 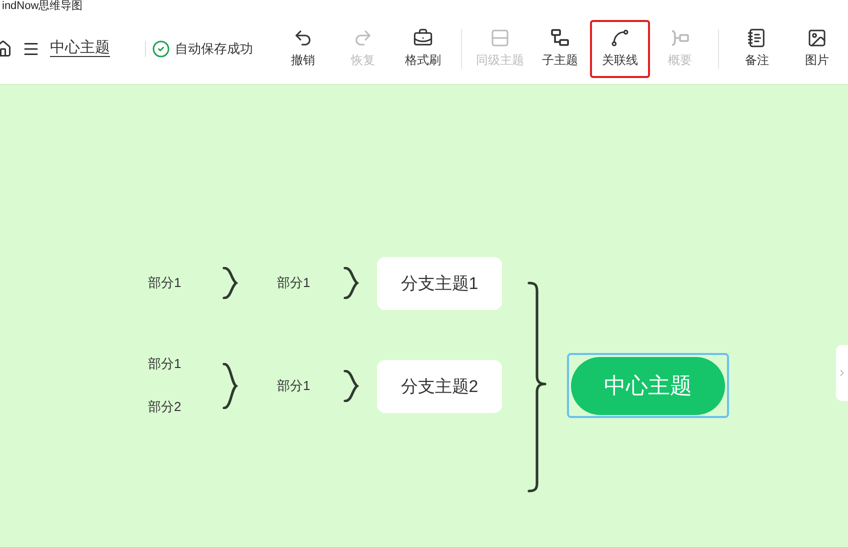 I want to click on side-panel-toggle, so click(x=842, y=373).